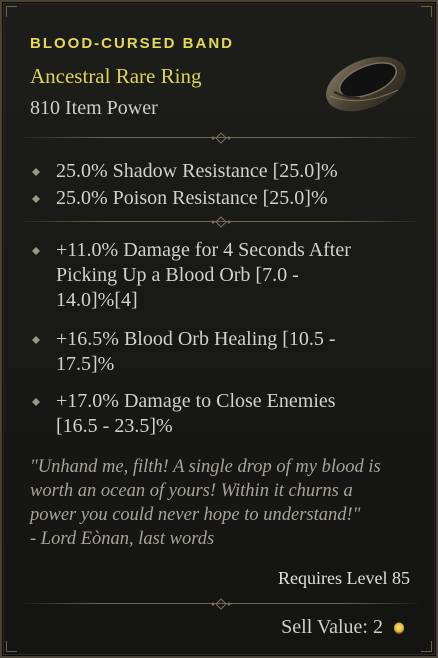  I want to click on affix-line: [16.5 - 23.5]%, so click(114, 426).